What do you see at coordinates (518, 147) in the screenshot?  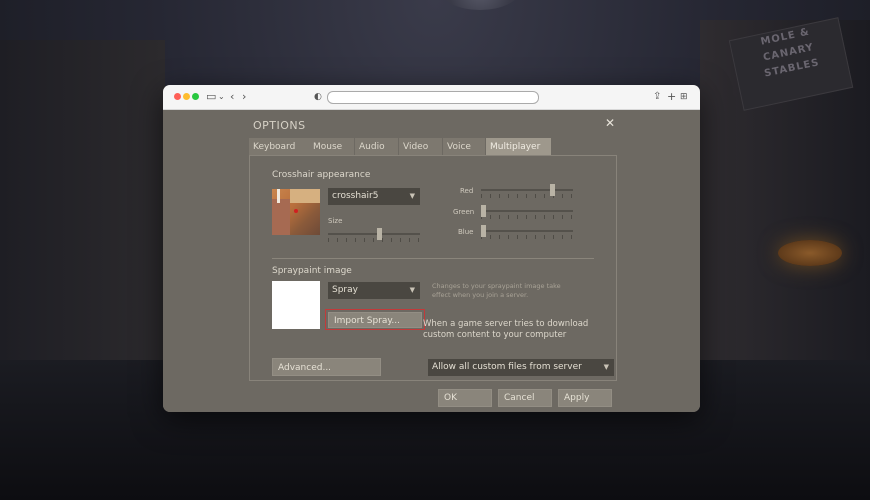 I see `tab-multiplayer: Multiplayer` at bounding box center [518, 147].